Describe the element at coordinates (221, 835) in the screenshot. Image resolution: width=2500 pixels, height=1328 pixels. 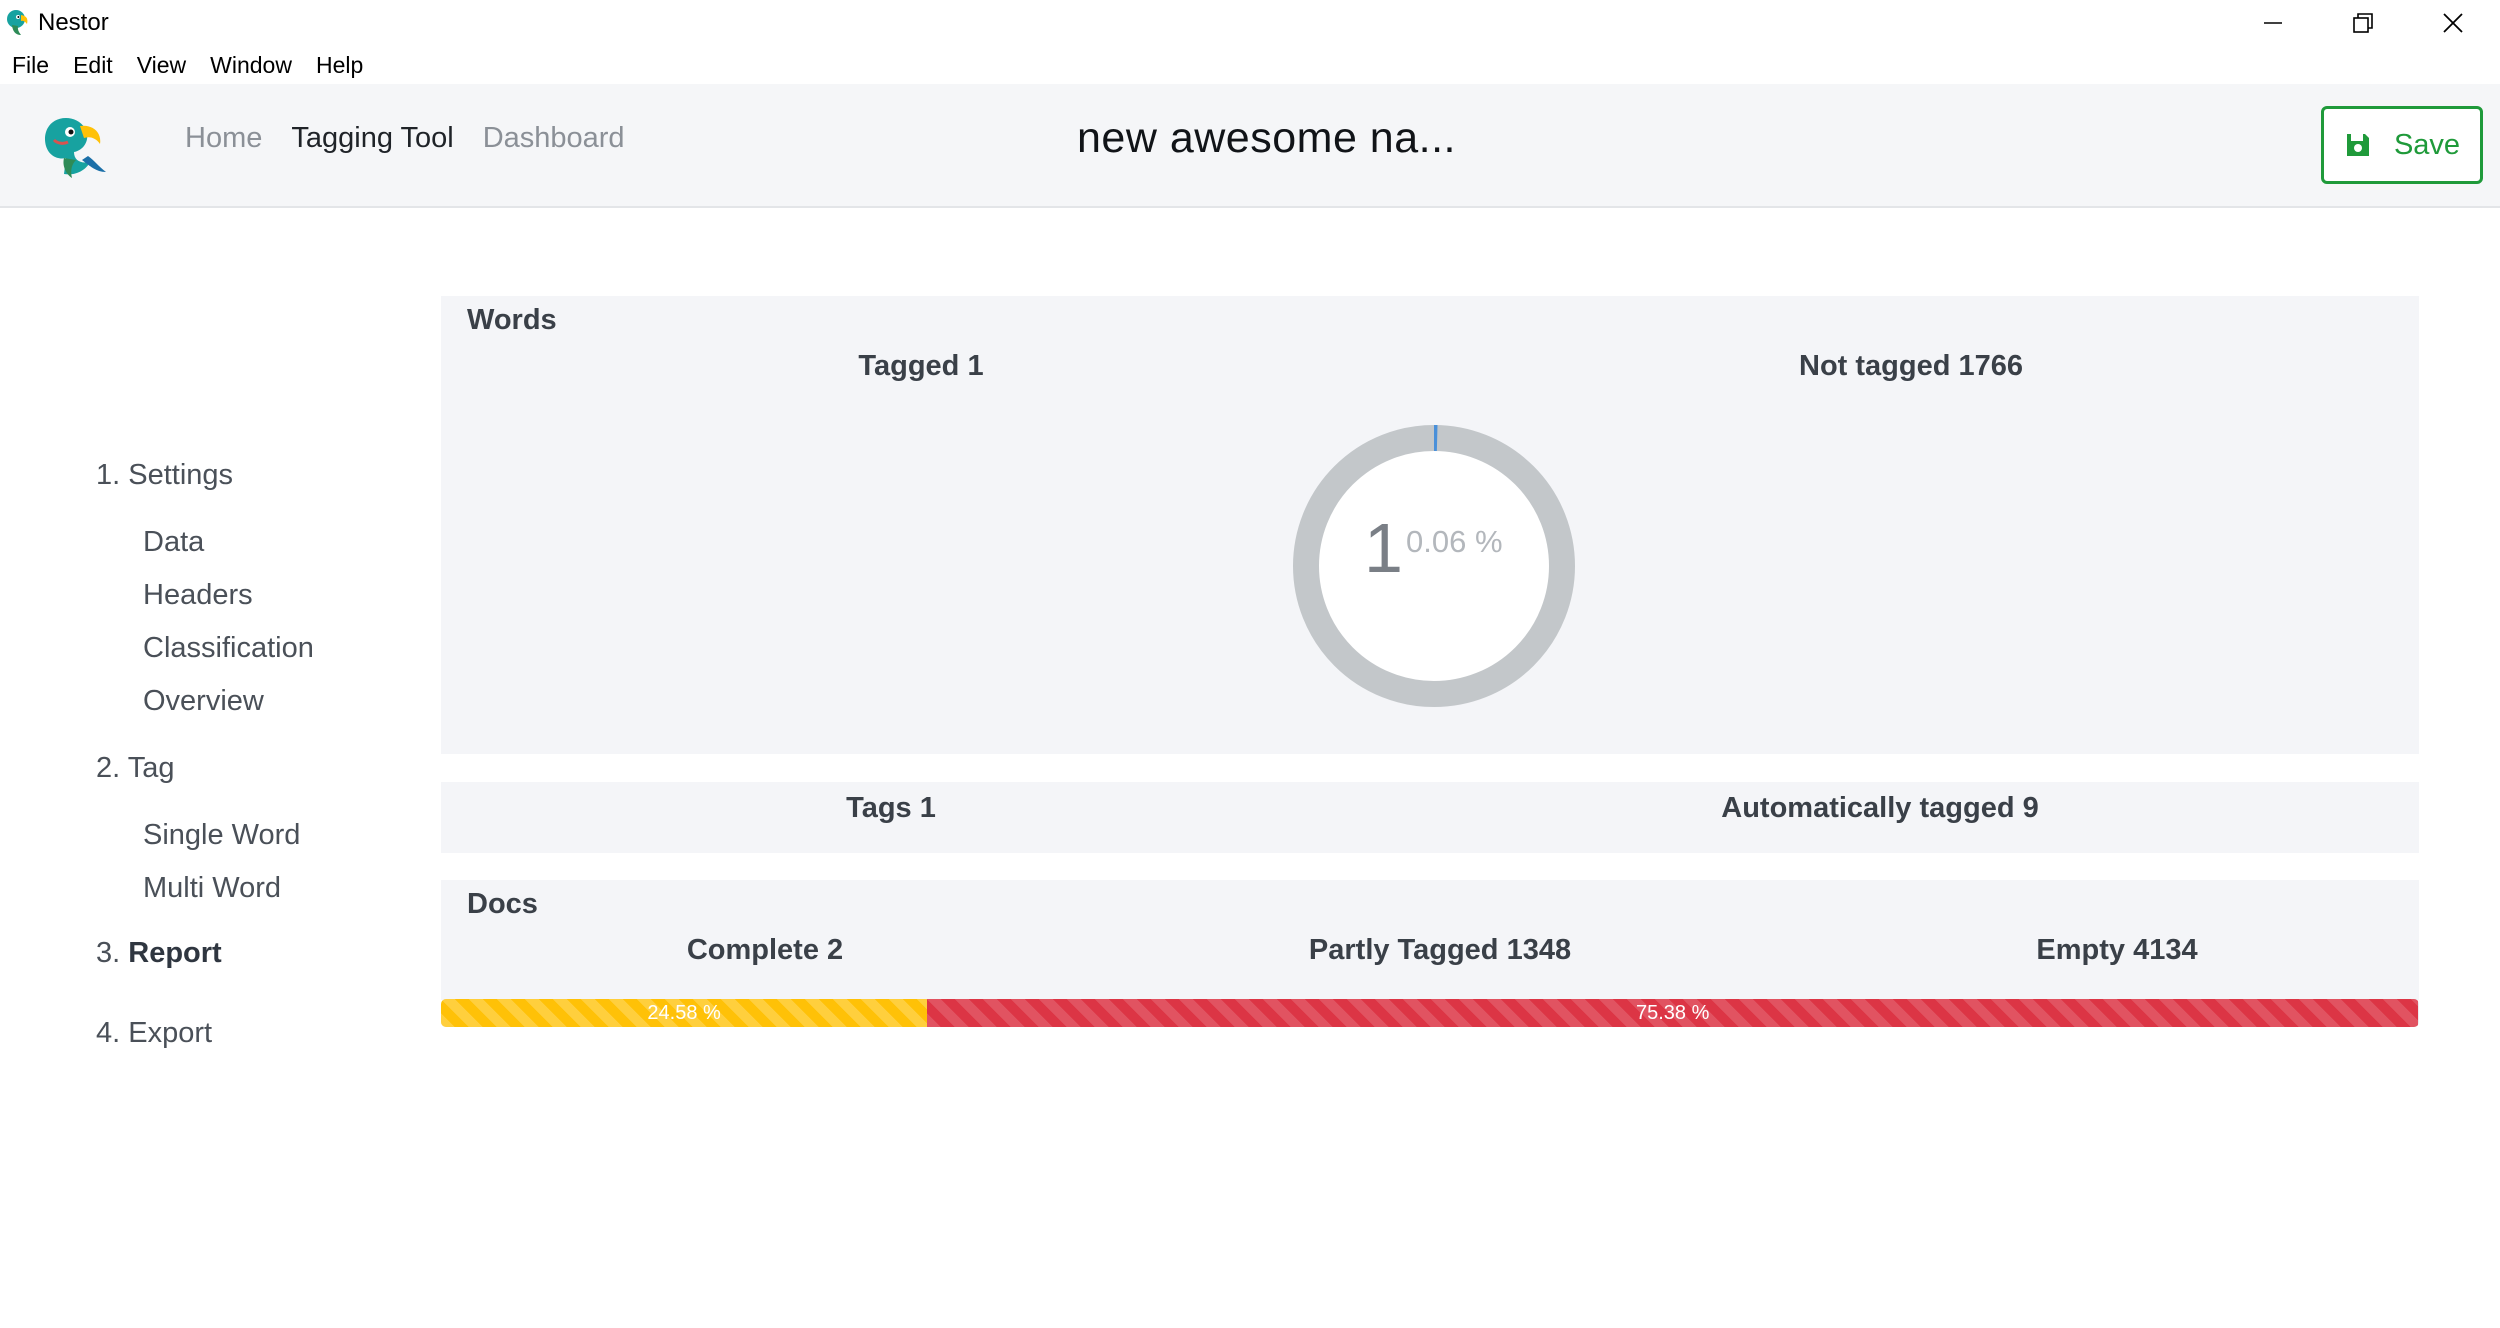
I see `substep-single-word: Single Word` at that location.